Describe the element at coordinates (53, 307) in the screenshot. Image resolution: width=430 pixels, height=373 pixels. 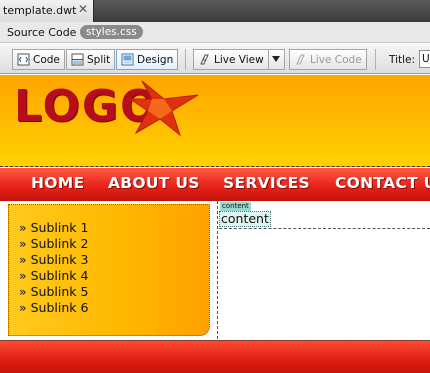
I see `sublink-6: » Sublink 6` at that location.